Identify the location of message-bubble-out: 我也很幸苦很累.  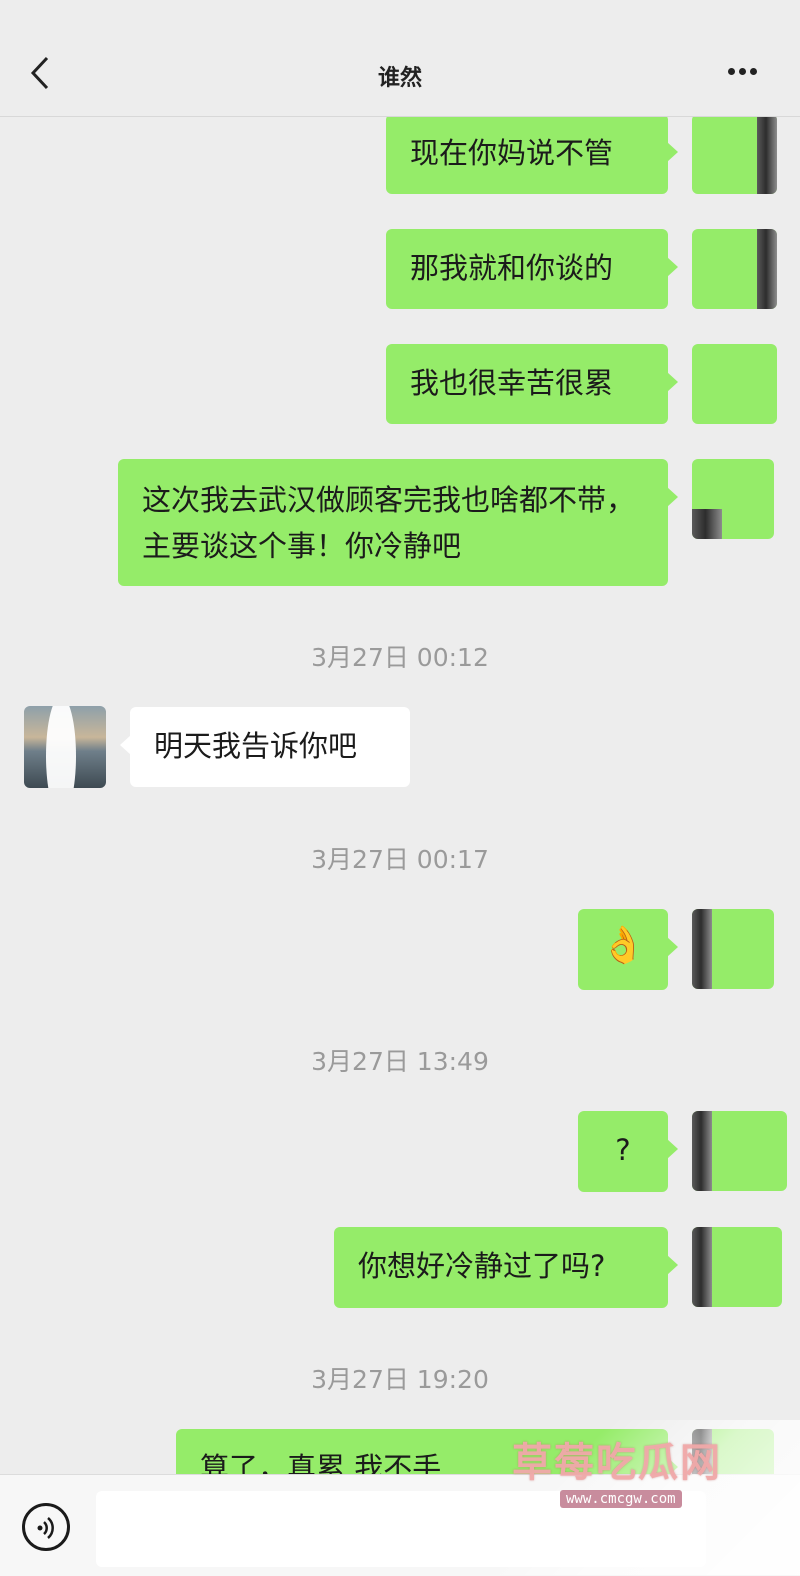
(532, 384).